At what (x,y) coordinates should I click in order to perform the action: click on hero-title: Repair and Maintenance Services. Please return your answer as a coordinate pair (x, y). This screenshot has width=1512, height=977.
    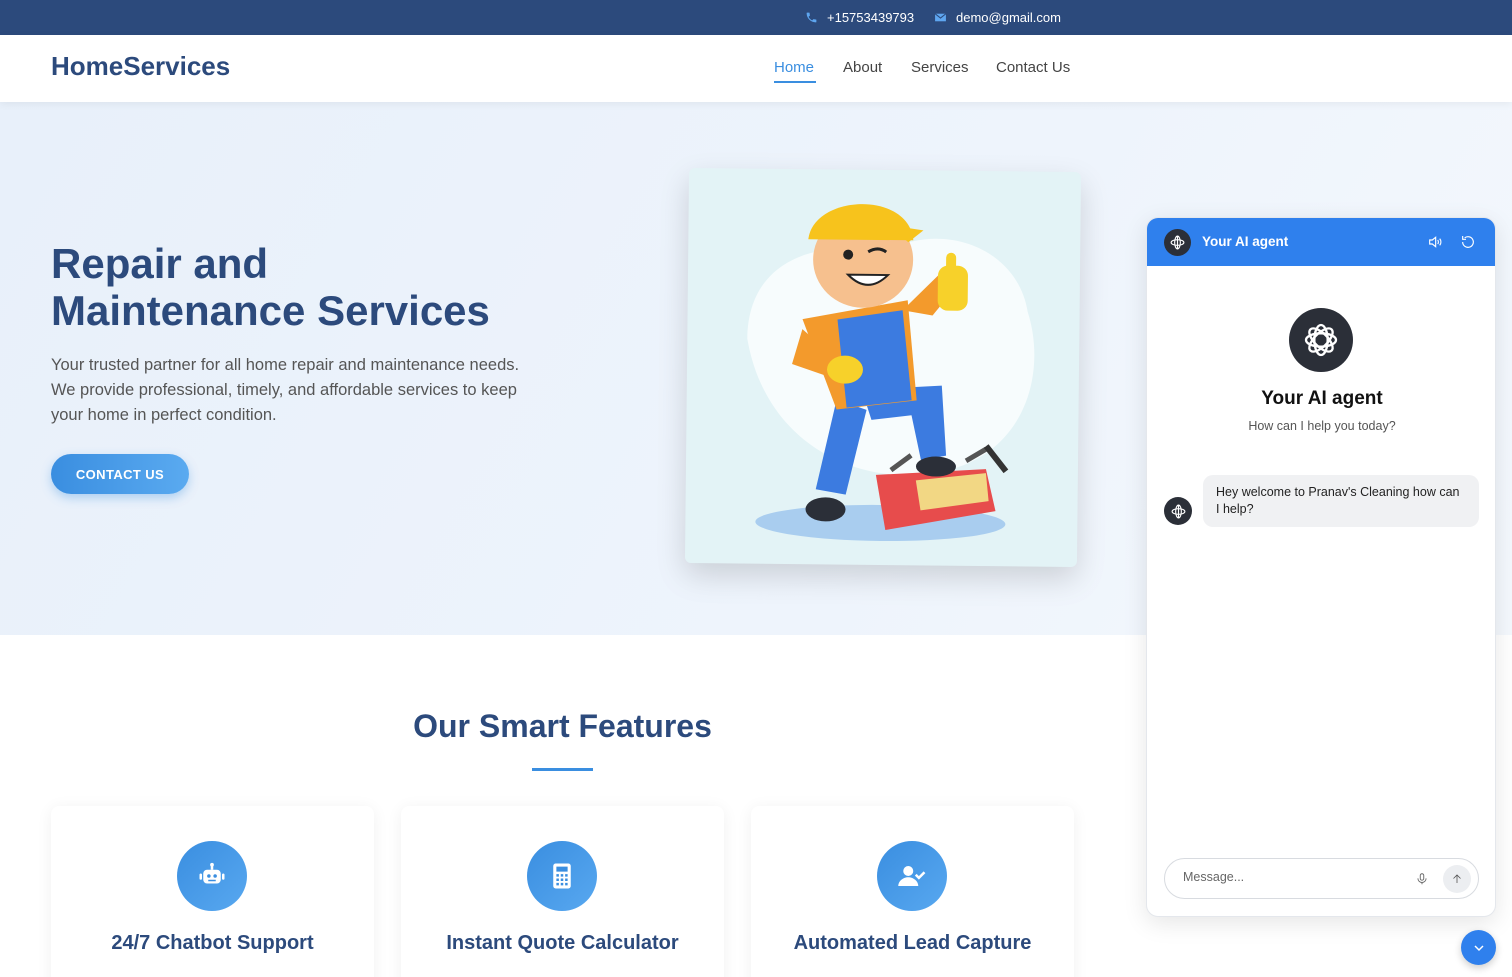
    Looking at the image, I should click on (321, 287).